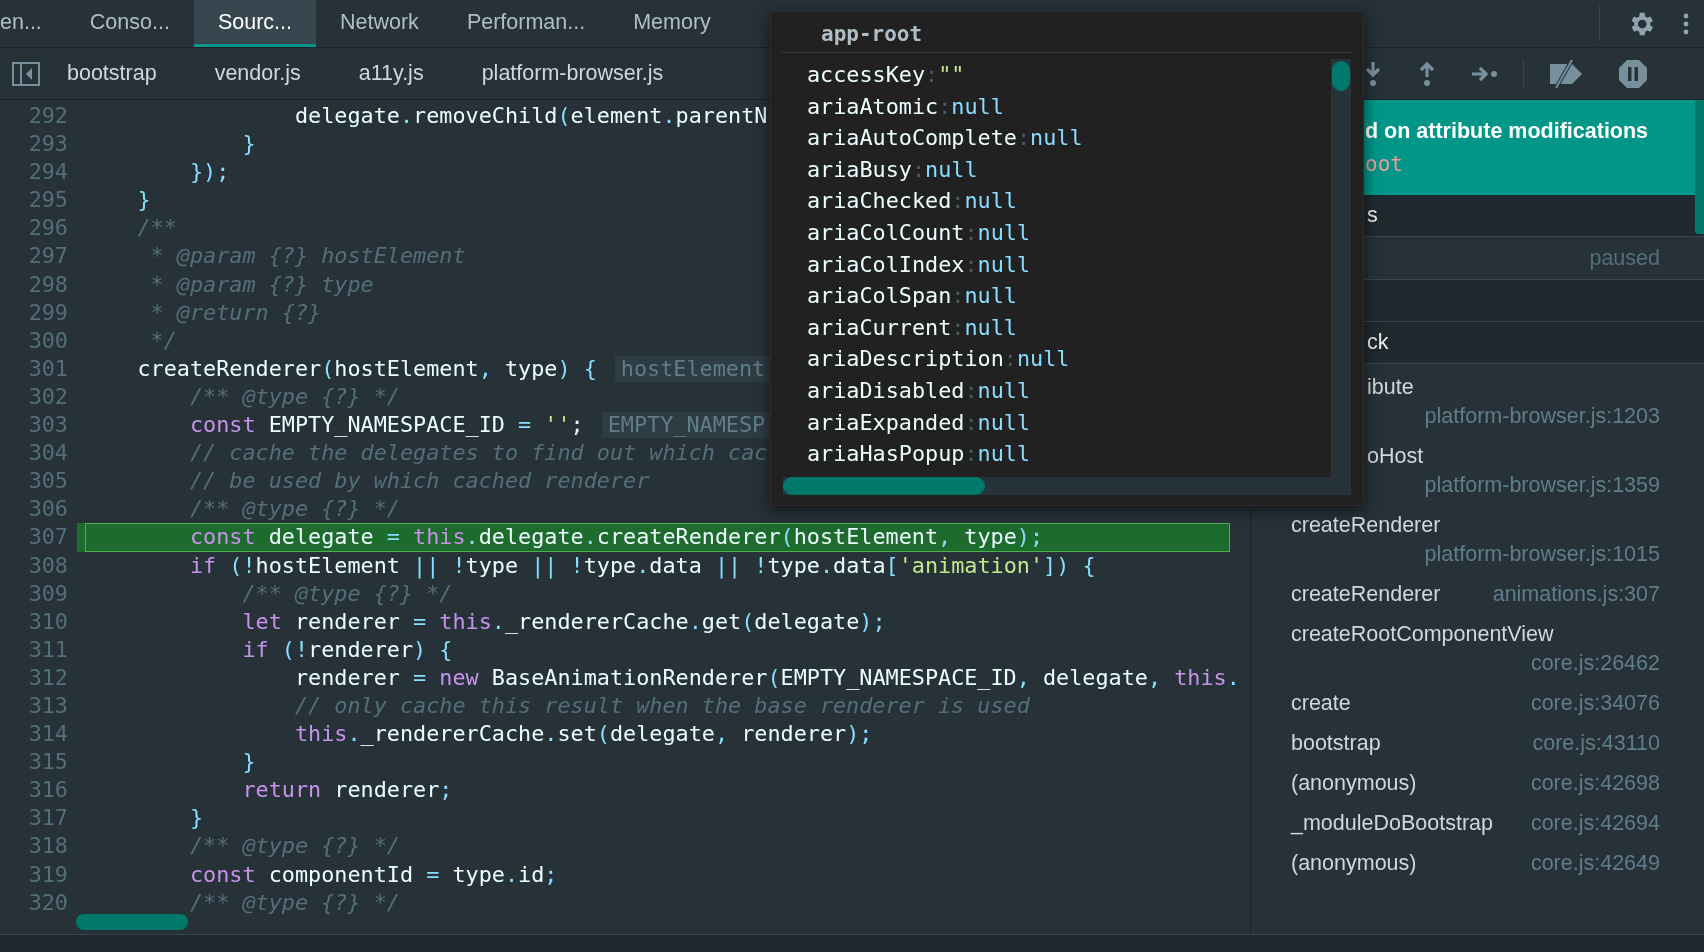 This screenshot has width=1704, height=952. Describe the element at coordinates (47, 734) in the screenshot. I see `line-number: 314` at that location.